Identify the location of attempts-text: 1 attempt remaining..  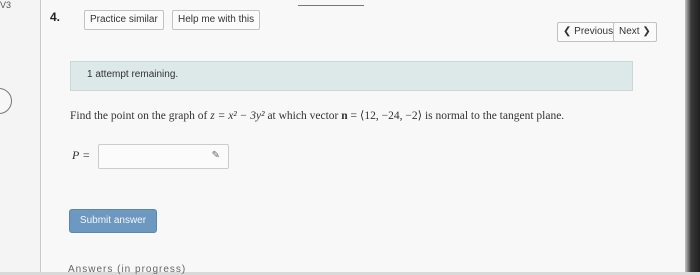
(133, 74).